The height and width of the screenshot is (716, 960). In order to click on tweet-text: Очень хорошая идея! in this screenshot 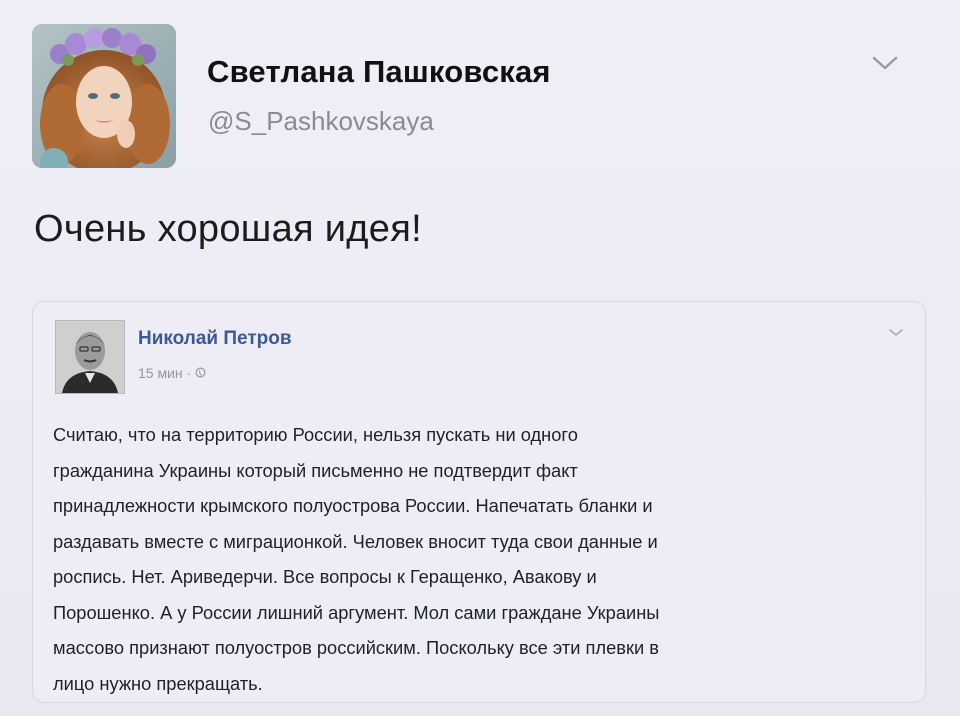, I will do `click(228, 229)`.